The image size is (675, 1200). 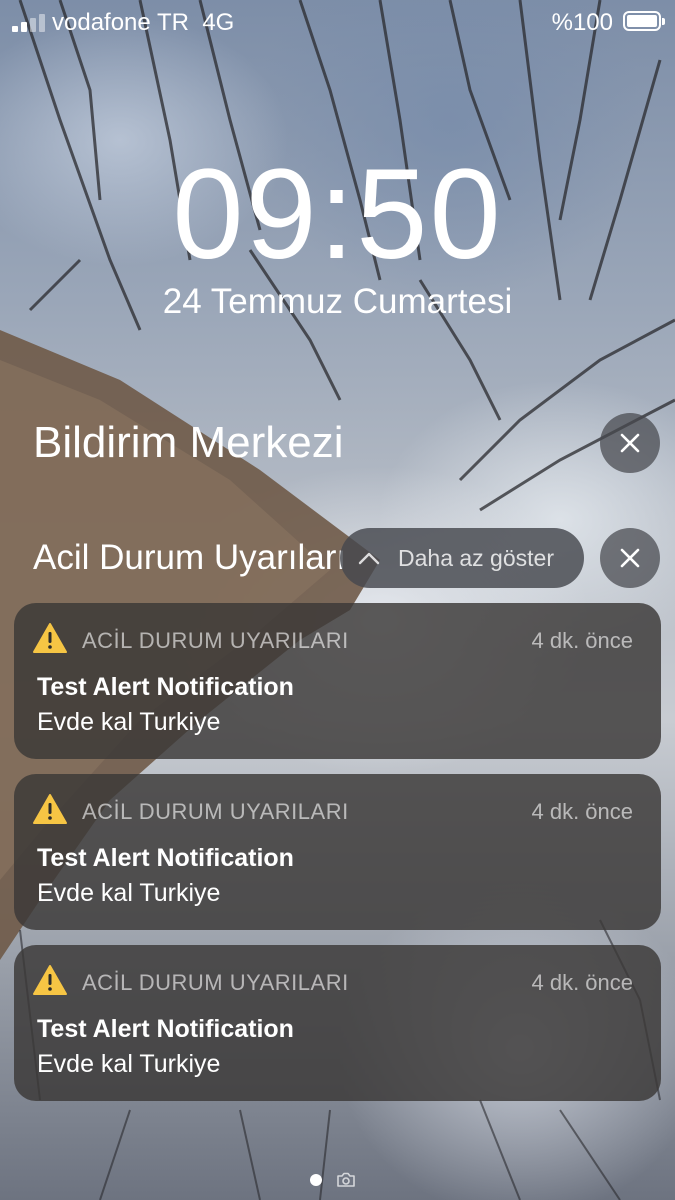 What do you see at coordinates (337, 214) in the screenshot?
I see `lock-clock: 09:50` at bounding box center [337, 214].